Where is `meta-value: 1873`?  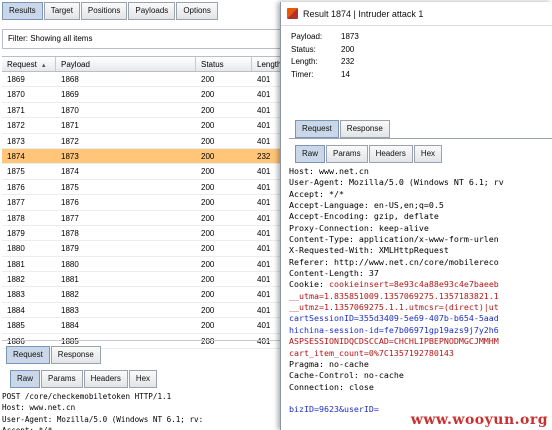 meta-value: 1873 is located at coordinates (350, 36).